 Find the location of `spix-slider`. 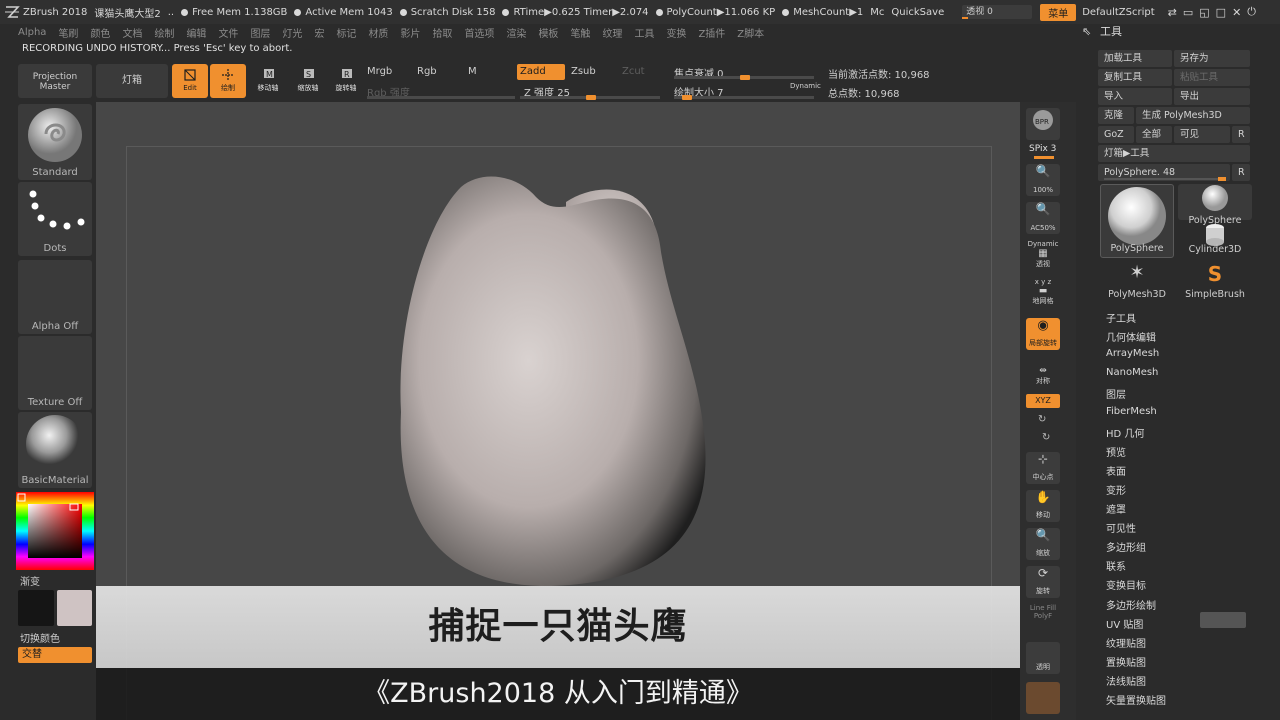

spix-slider is located at coordinates (1044, 157).